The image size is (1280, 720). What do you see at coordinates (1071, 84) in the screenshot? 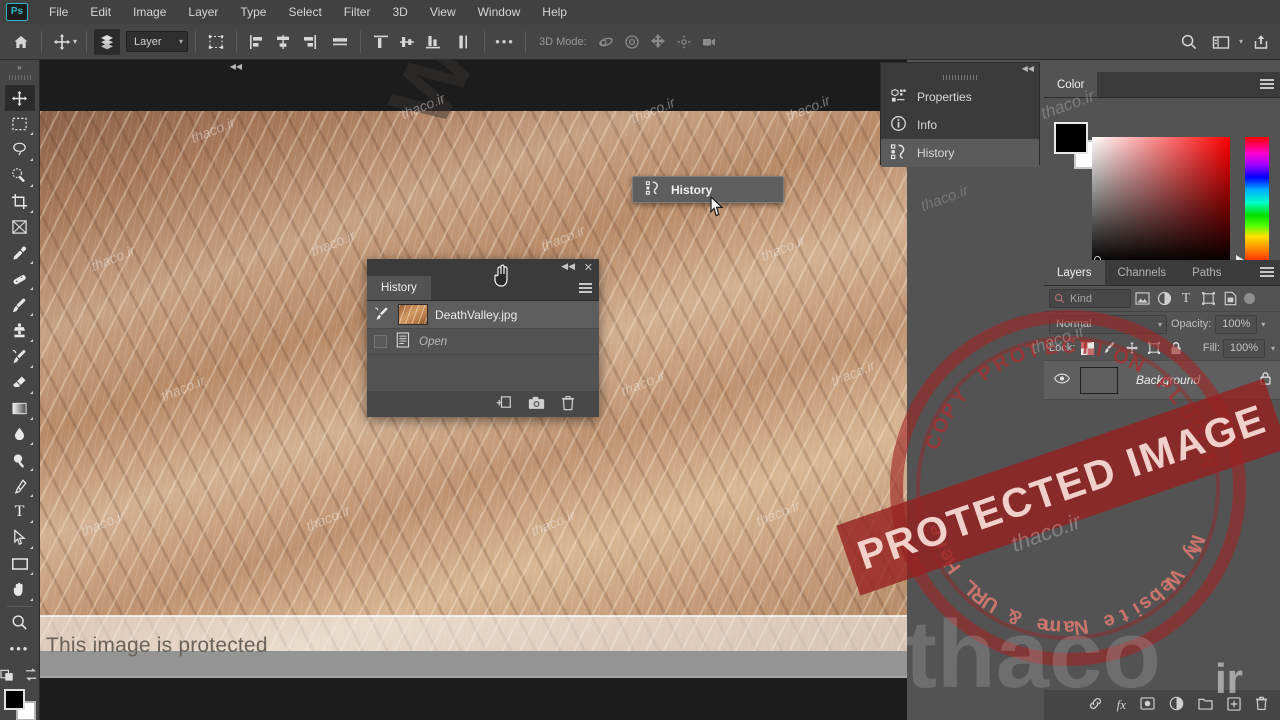
I see `tab-color: Color` at bounding box center [1071, 84].